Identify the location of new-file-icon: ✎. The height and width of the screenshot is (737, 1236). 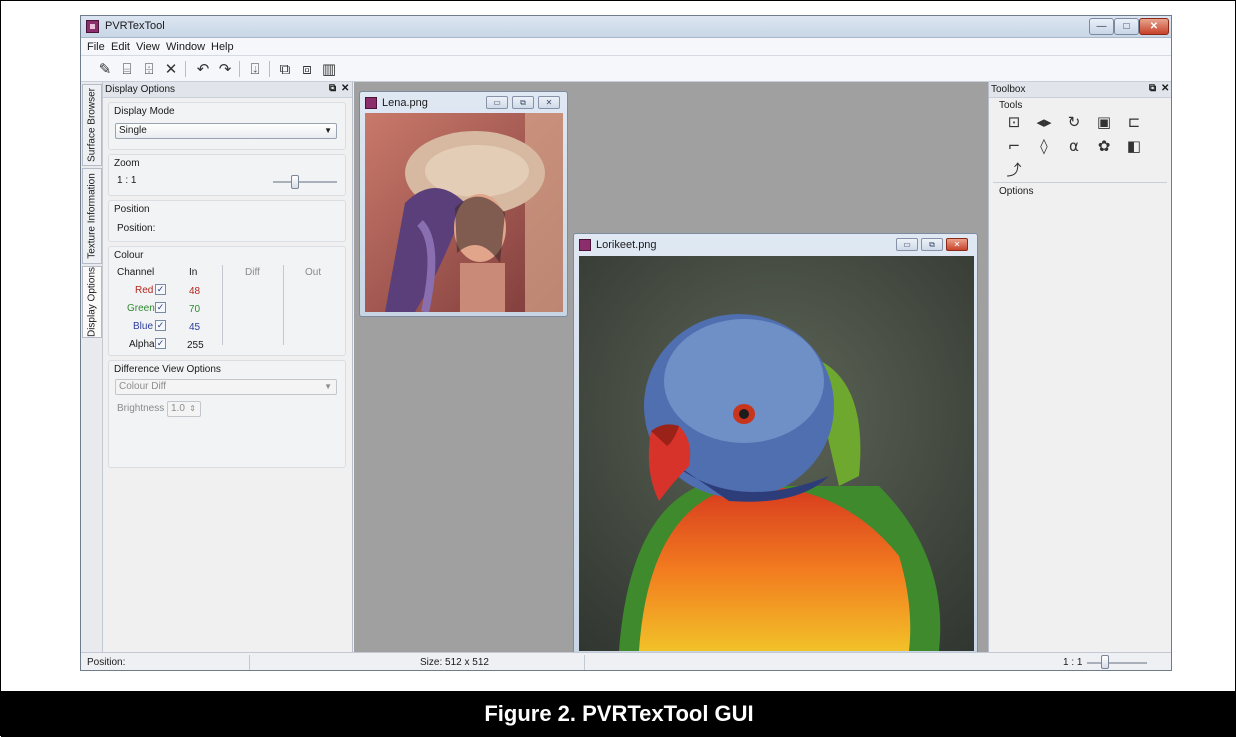
(105, 69).